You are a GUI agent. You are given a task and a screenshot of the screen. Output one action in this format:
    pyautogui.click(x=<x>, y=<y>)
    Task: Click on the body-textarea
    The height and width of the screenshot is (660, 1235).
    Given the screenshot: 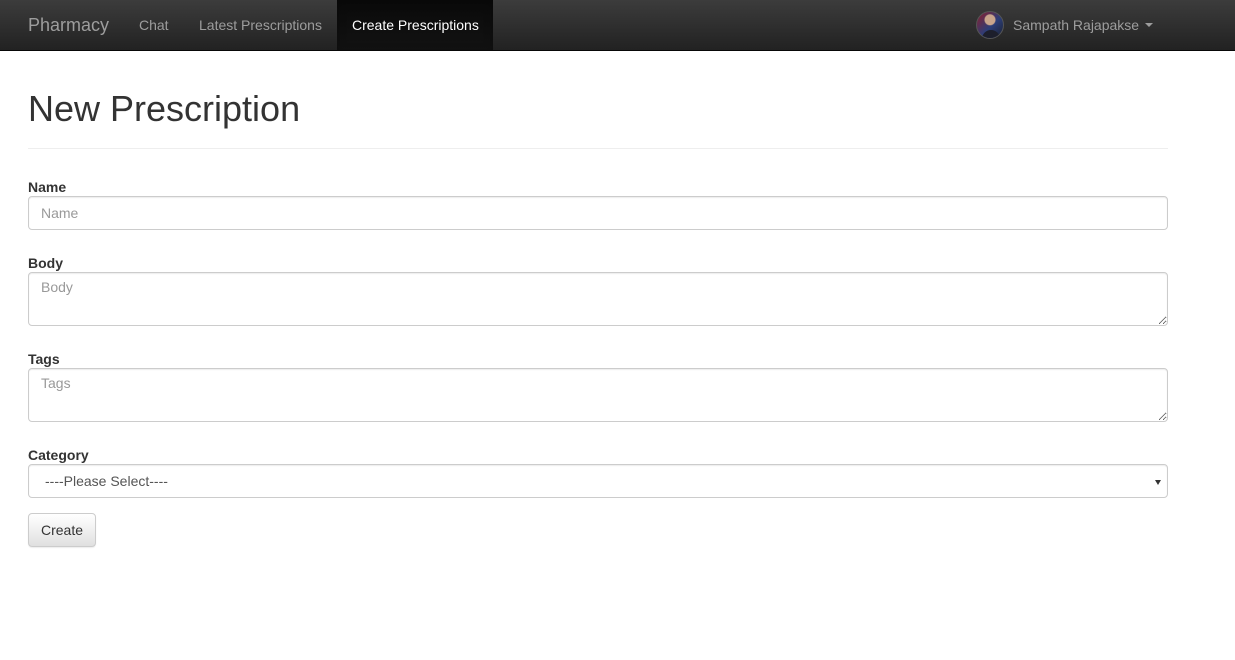 What is the action you would take?
    pyautogui.click(x=598, y=299)
    